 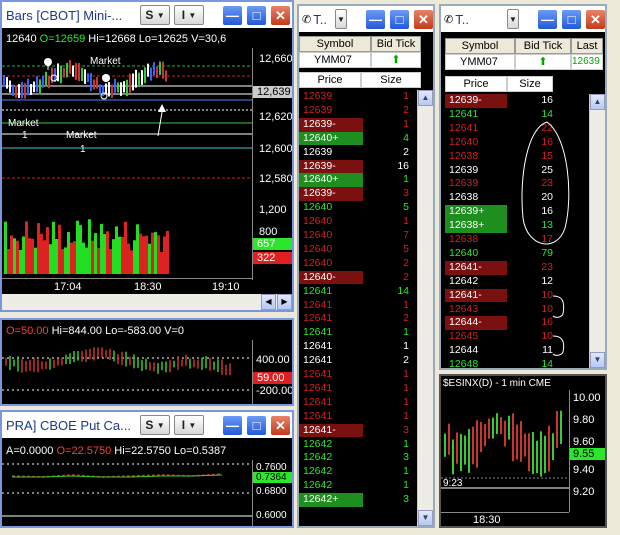 What do you see at coordinates (127, 373) in the screenshot?
I see `oscillator-chart` at bounding box center [127, 373].